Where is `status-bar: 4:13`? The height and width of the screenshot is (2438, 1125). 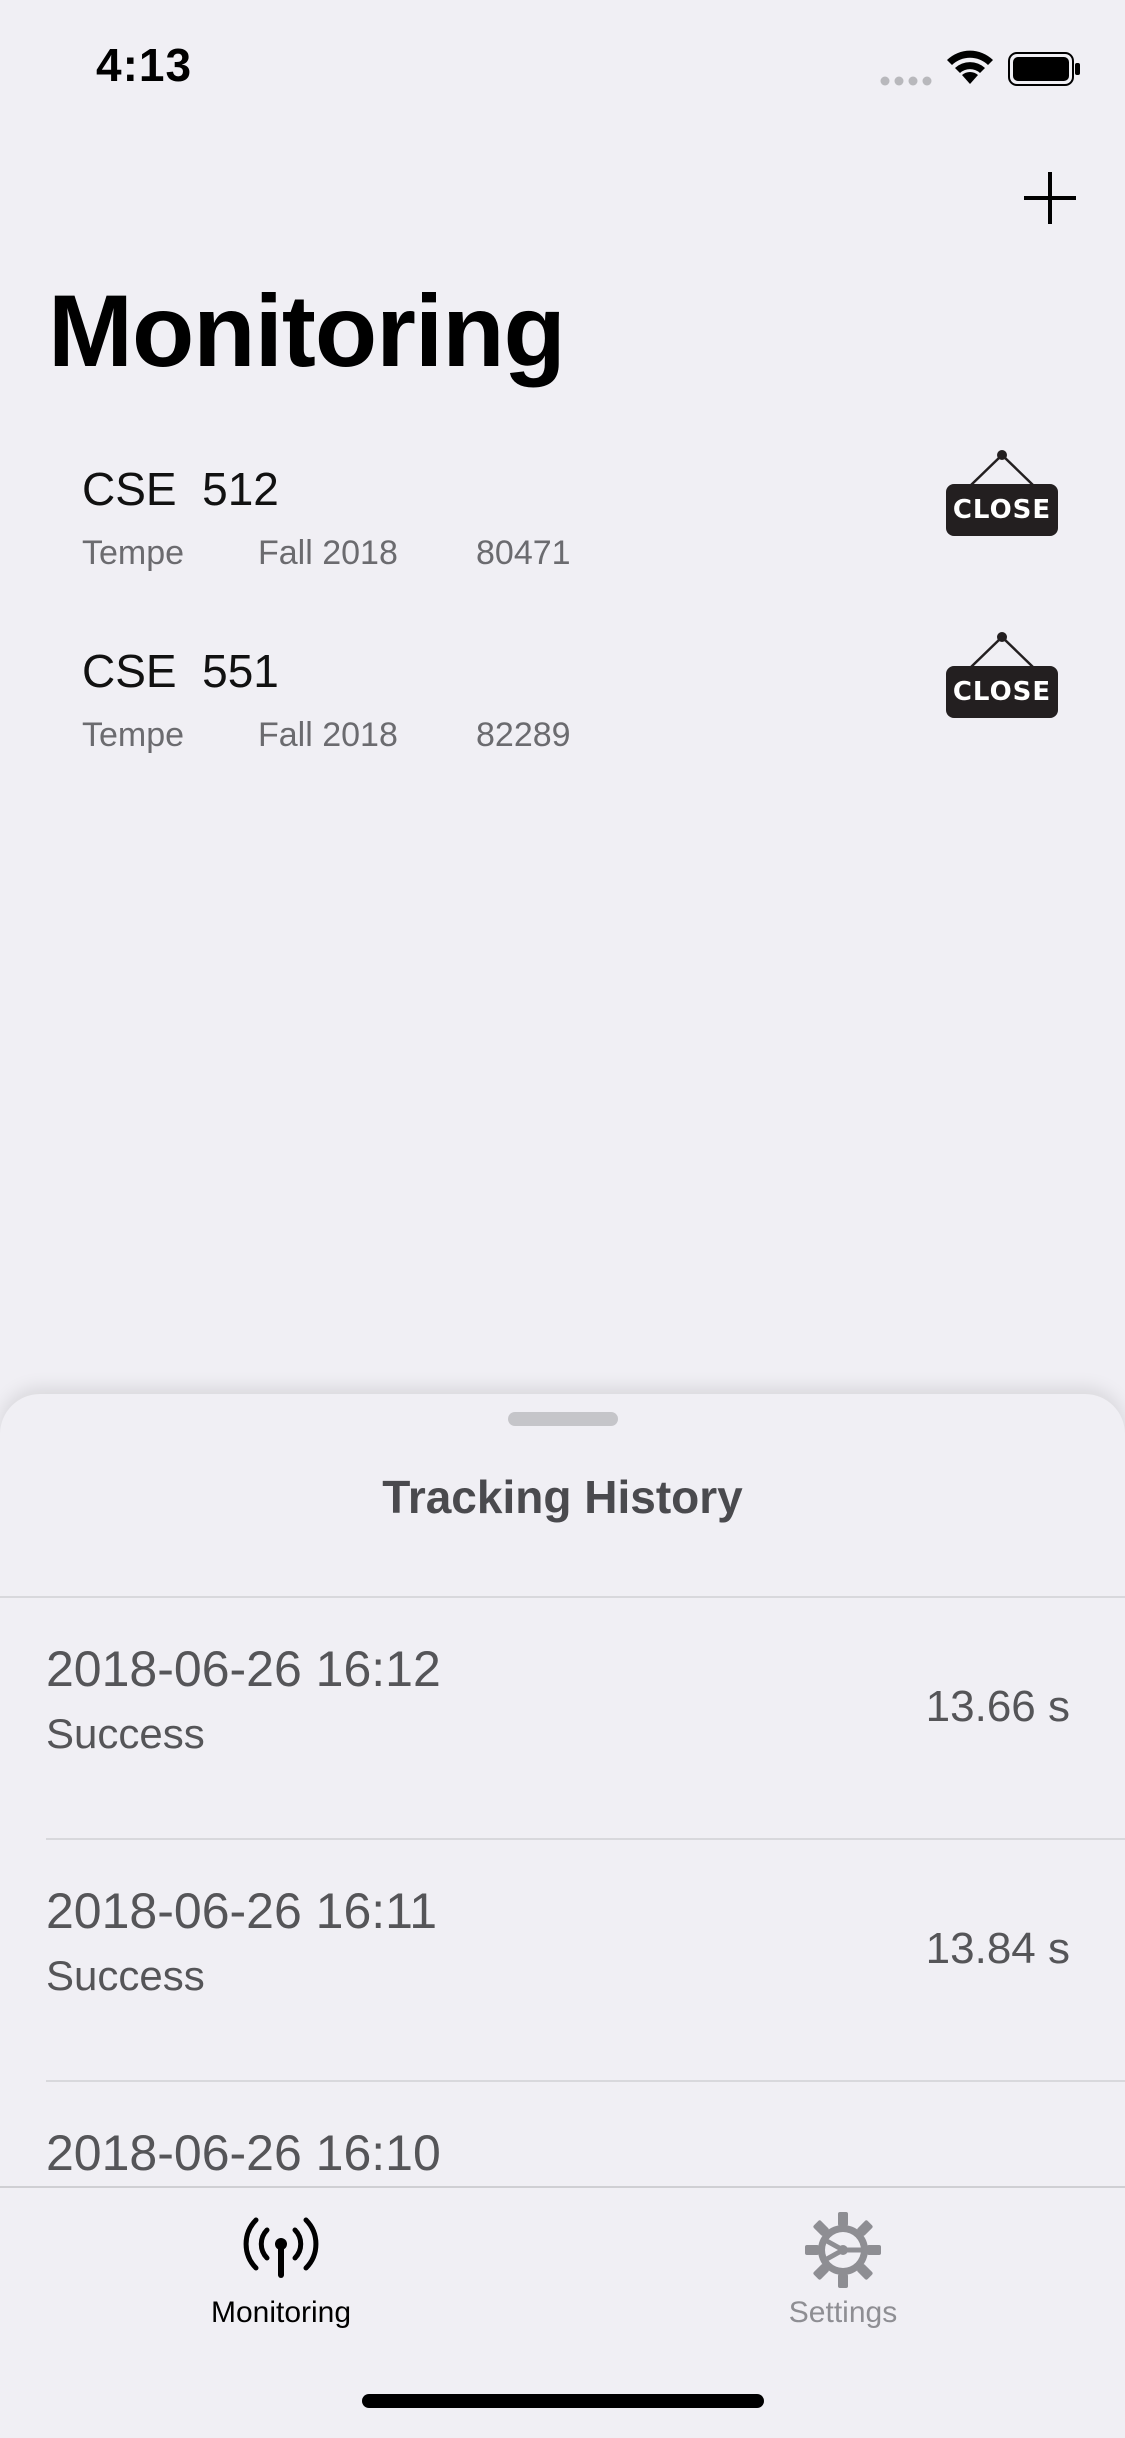 status-bar: 4:13 is located at coordinates (562, 66).